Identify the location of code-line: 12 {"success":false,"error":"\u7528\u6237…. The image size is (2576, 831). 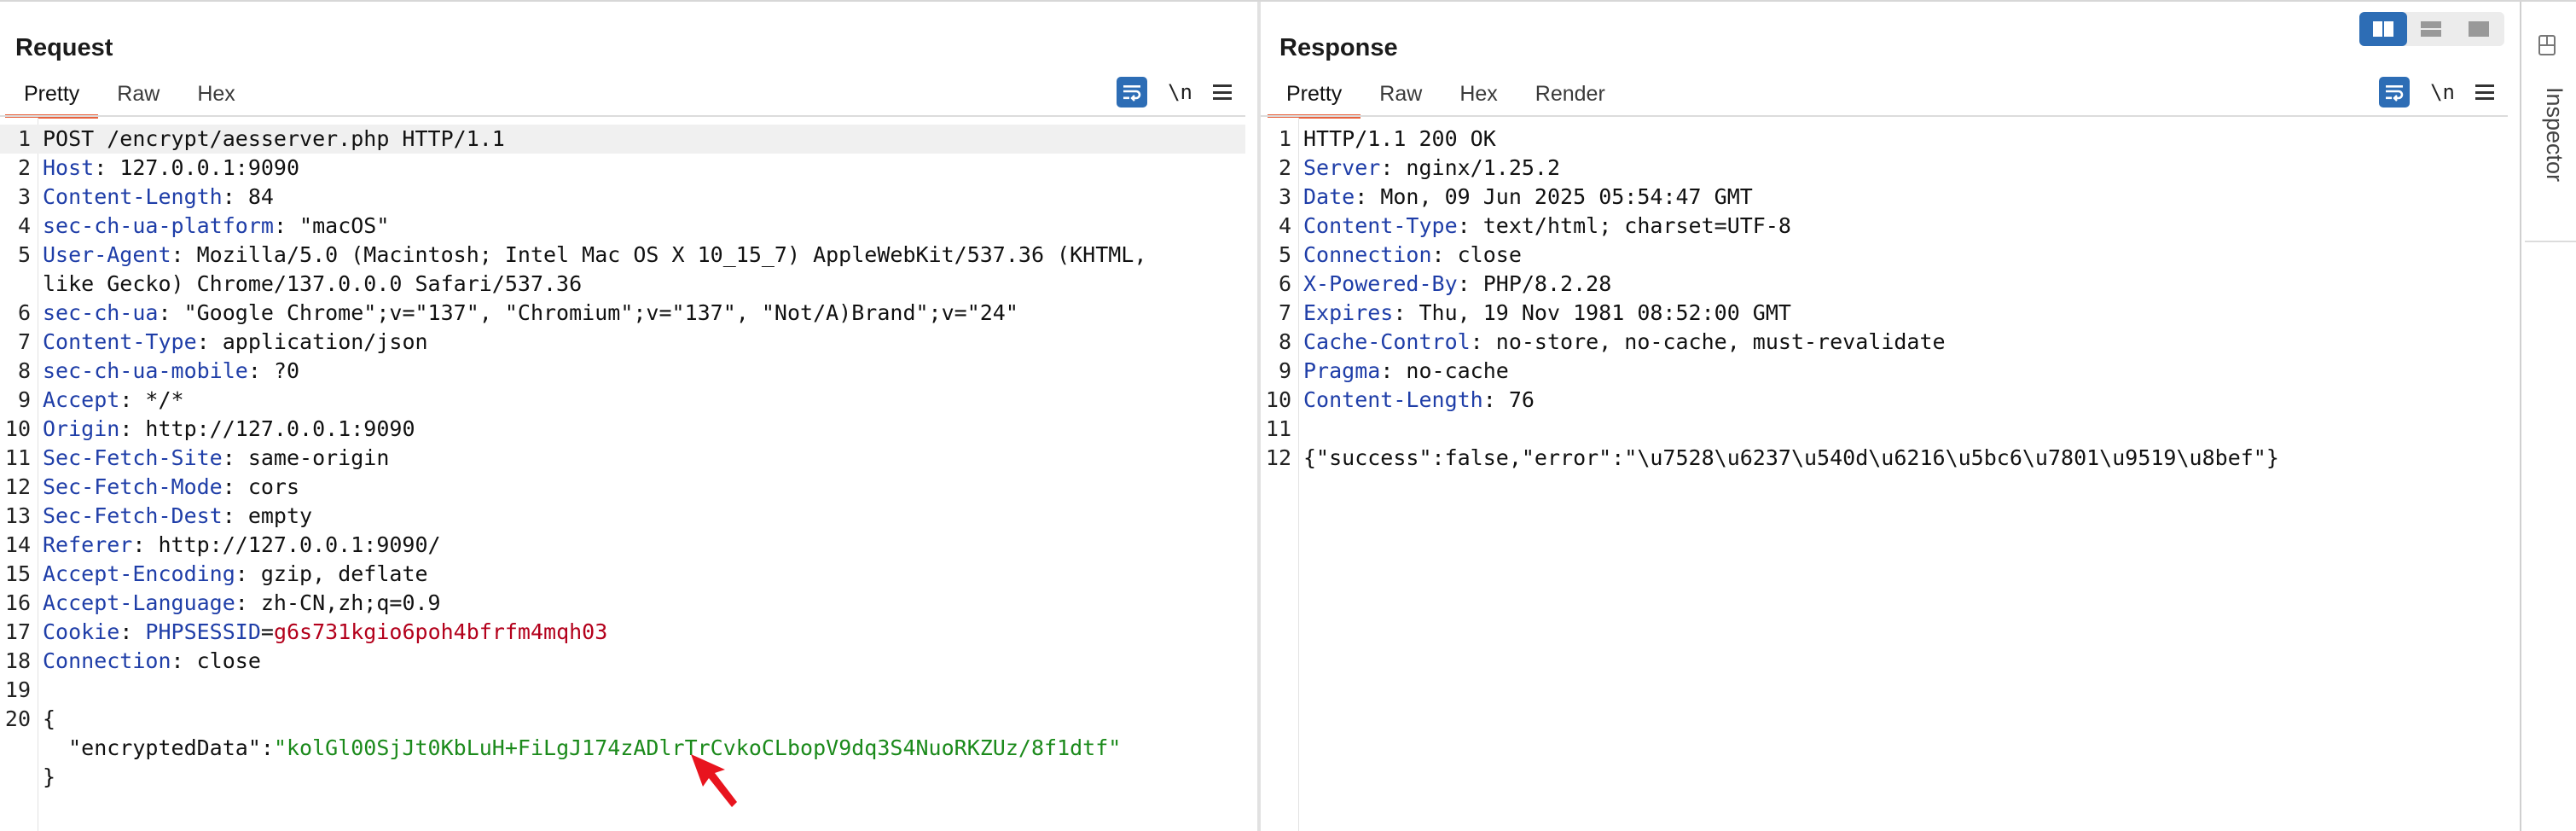
(1884, 458).